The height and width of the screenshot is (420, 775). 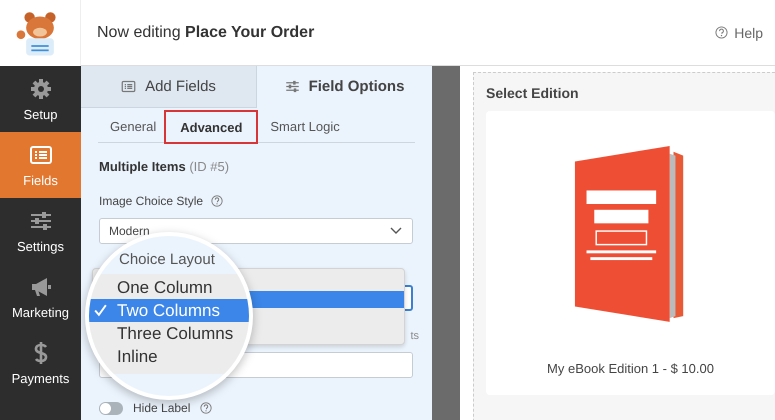 What do you see at coordinates (169, 333) in the screenshot?
I see `dropdown-option: Three Columns` at bounding box center [169, 333].